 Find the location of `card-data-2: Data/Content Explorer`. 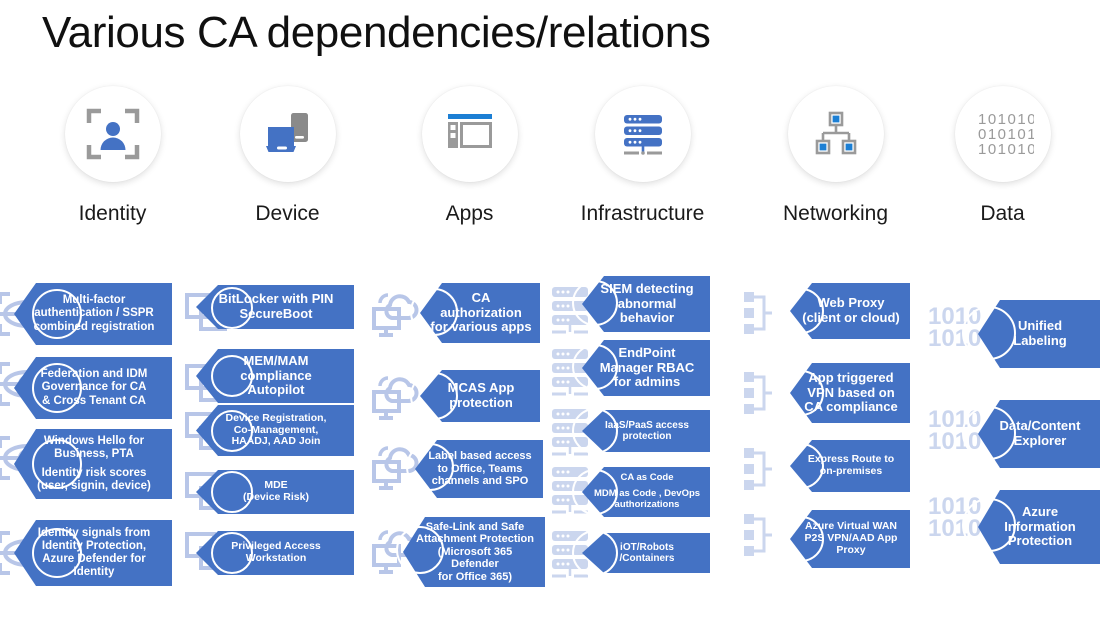

card-data-2: Data/Content Explorer is located at coordinates (1039, 434).